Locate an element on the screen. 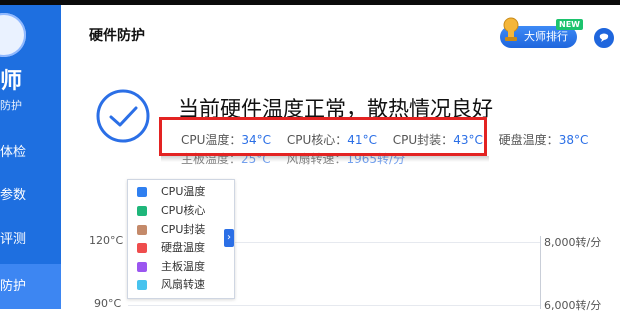 Image resolution: width=620 pixels, height=313 pixels. trophy-icon is located at coordinates (511, 29).